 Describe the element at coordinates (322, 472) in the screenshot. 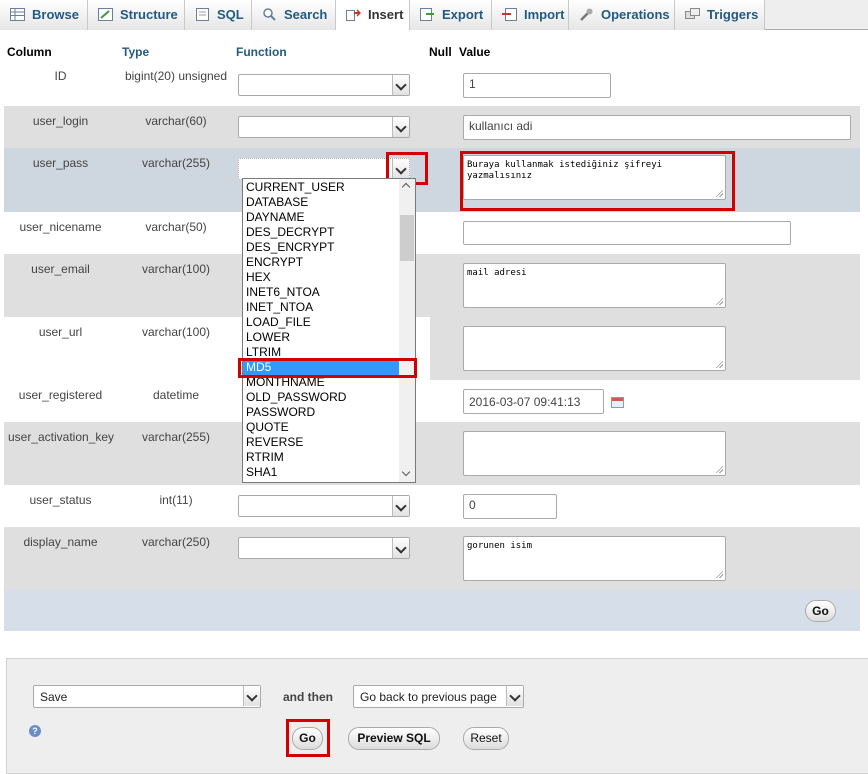

I see `dropdown-option: SHA1` at that location.